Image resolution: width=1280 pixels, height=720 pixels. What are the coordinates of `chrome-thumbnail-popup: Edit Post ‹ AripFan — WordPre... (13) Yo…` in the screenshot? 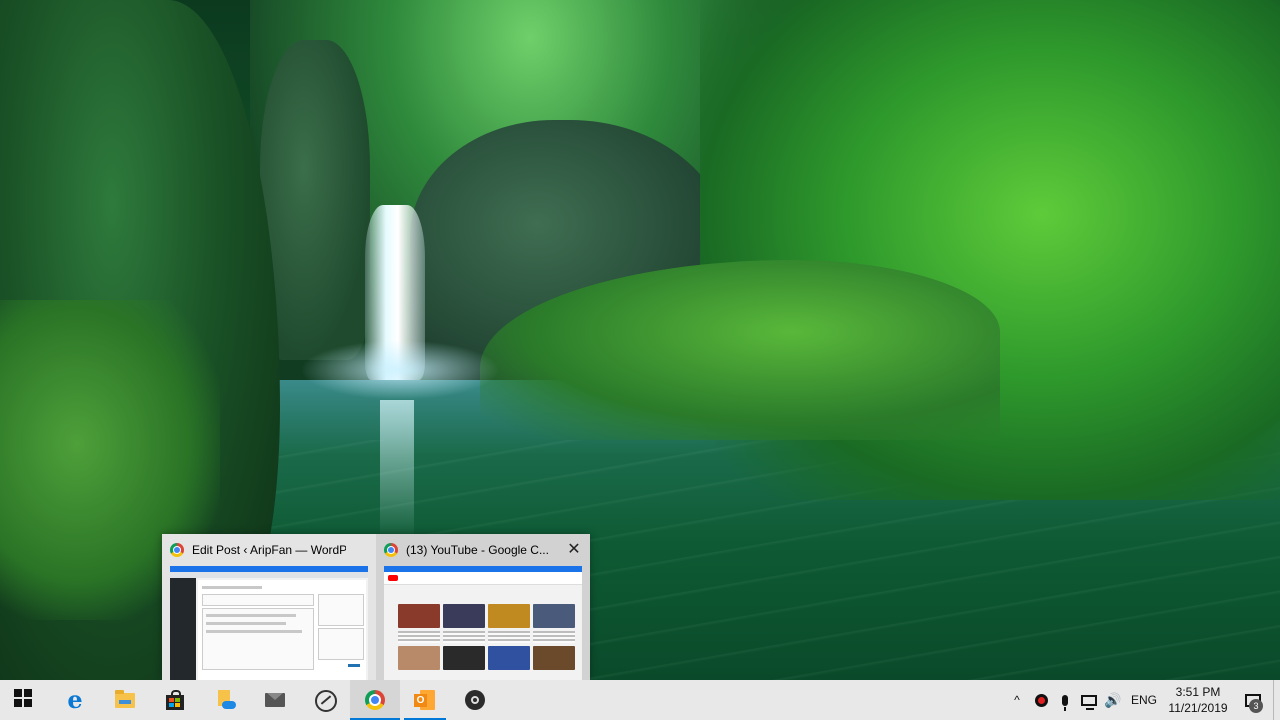 It's located at (376, 607).